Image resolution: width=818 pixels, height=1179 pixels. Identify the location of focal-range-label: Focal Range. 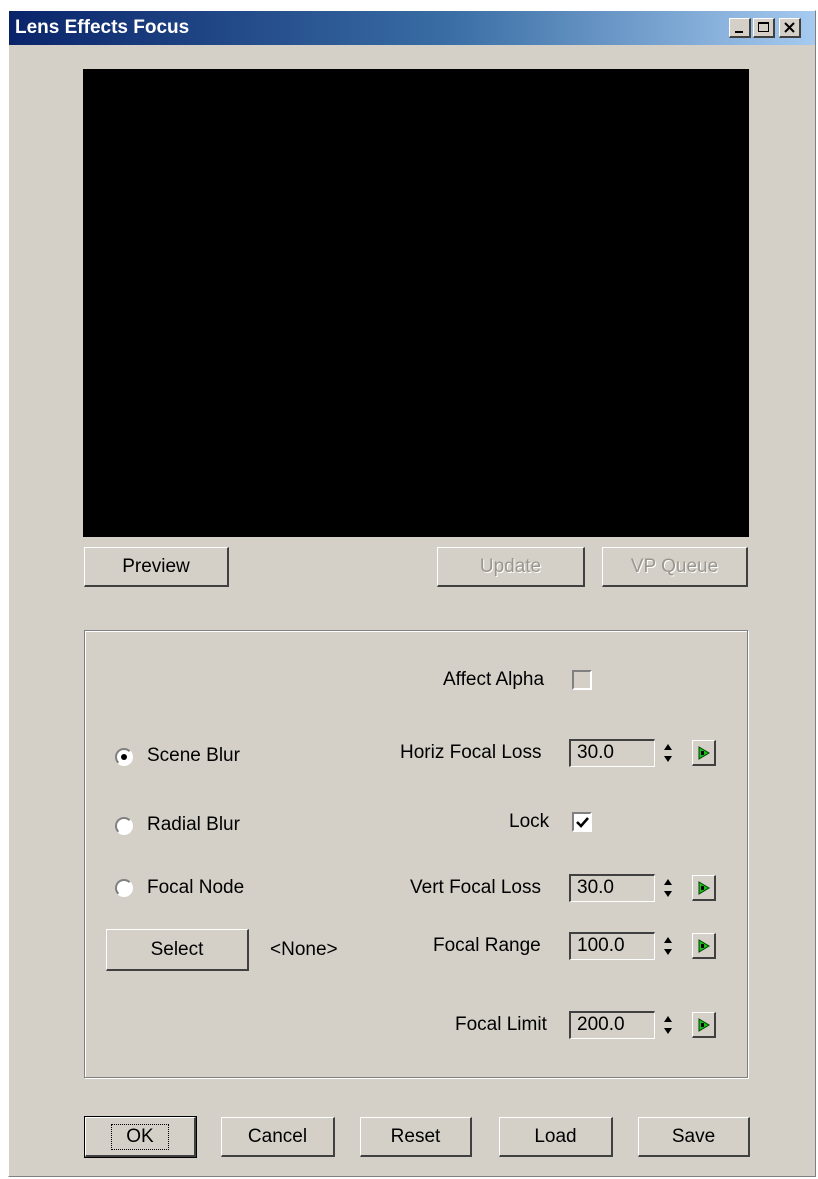
(487, 945).